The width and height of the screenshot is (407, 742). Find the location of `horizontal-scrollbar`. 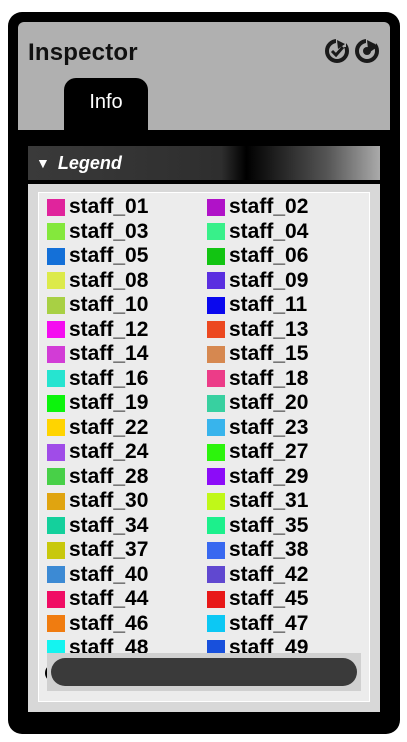

horizontal-scrollbar is located at coordinates (204, 672).